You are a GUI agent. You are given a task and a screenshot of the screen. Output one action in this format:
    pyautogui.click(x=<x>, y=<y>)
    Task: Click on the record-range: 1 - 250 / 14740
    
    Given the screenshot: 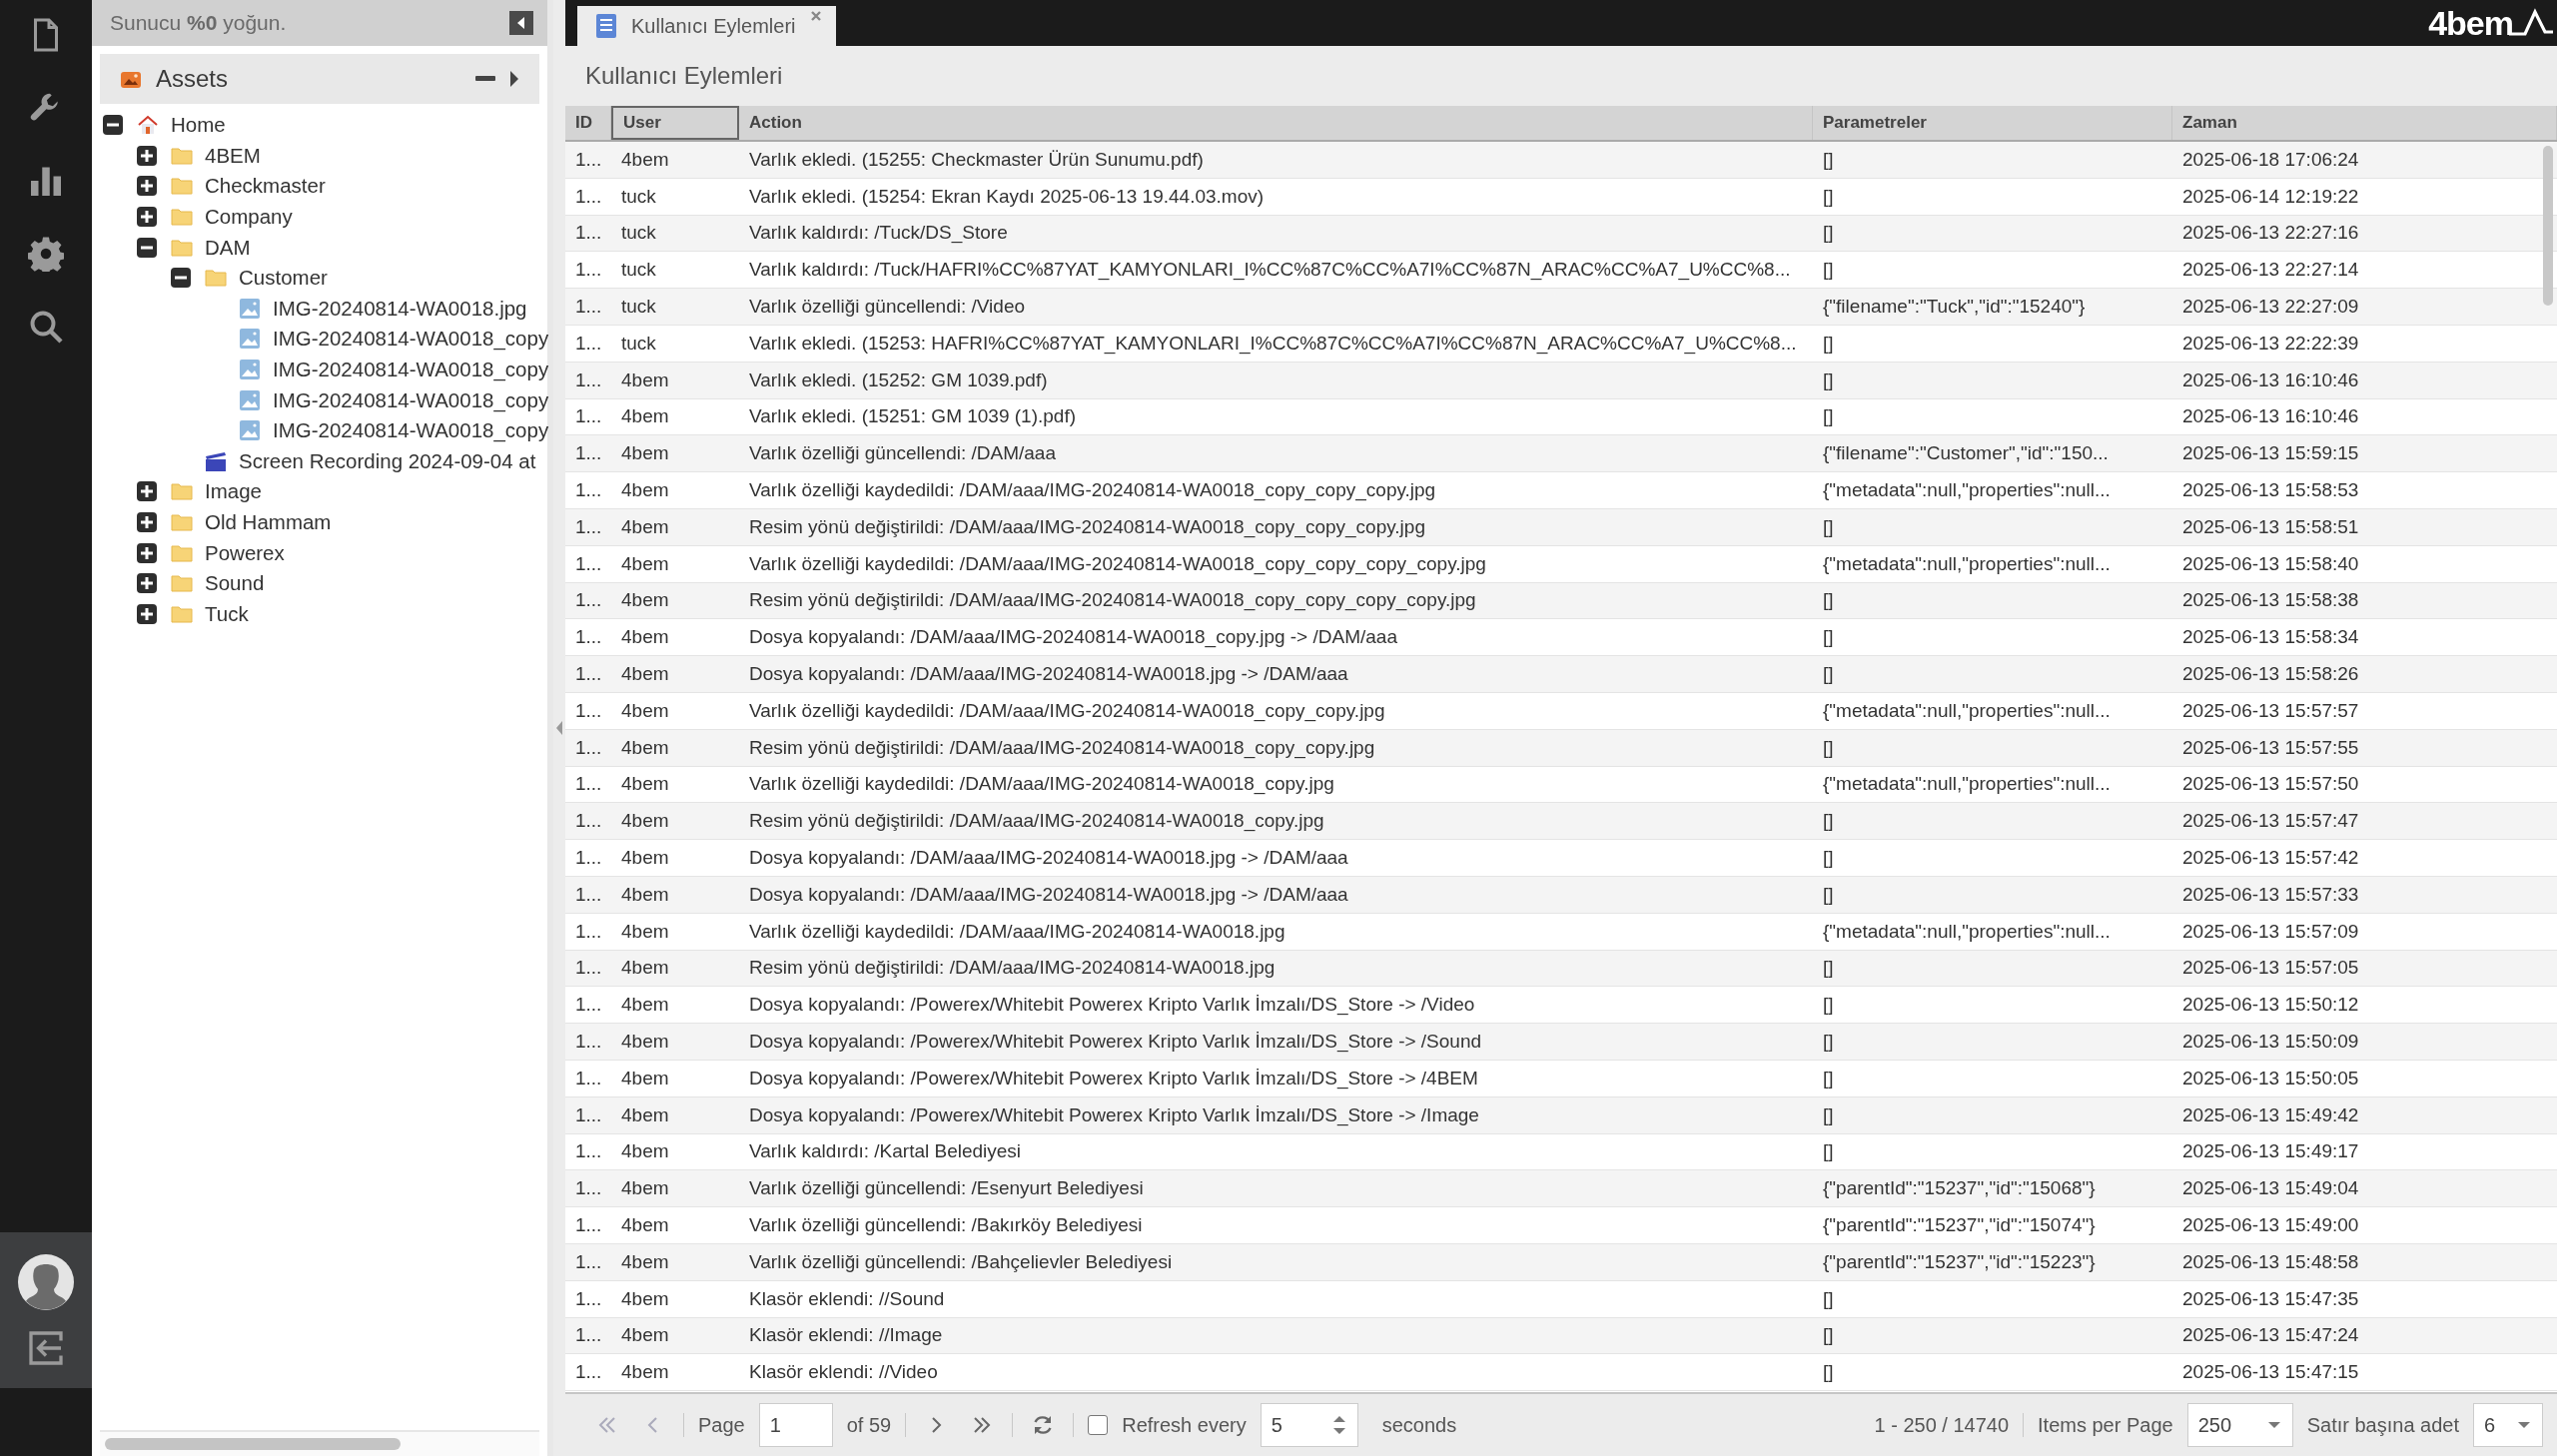 What is the action you would take?
    pyautogui.click(x=1942, y=1425)
    